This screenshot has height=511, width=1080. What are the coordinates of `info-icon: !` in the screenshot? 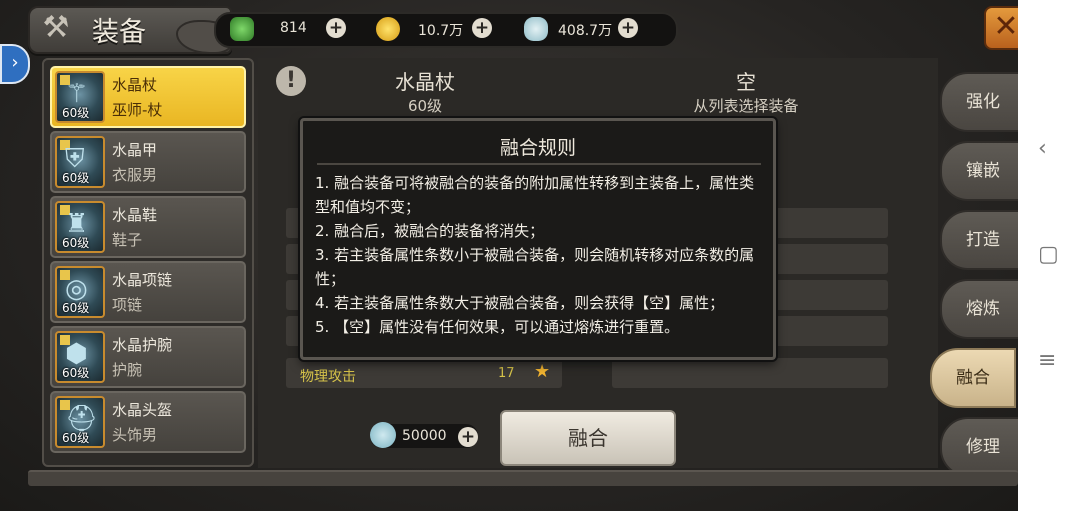 It's located at (291, 81).